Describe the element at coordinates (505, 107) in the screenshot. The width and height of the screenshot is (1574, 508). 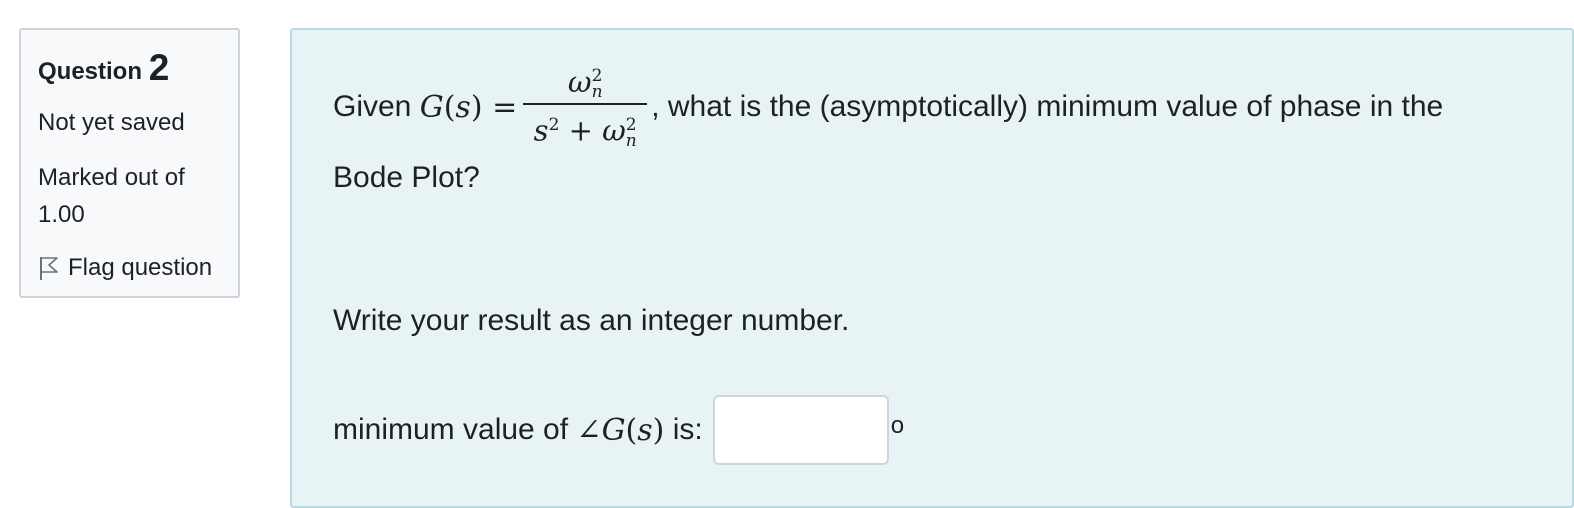
I see `math-equals: =` at that location.